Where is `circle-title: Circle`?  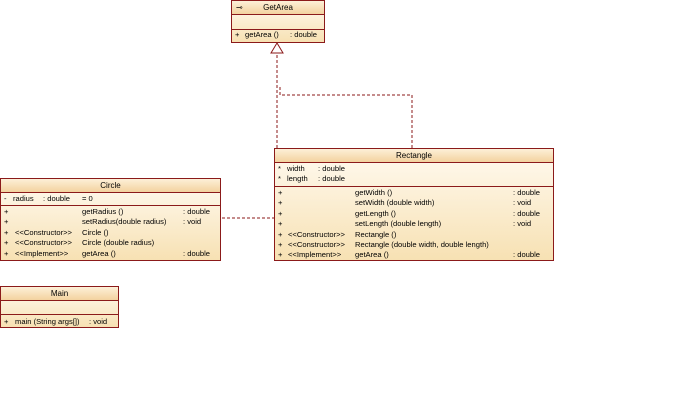 circle-title: Circle is located at coordinates (110, 186).